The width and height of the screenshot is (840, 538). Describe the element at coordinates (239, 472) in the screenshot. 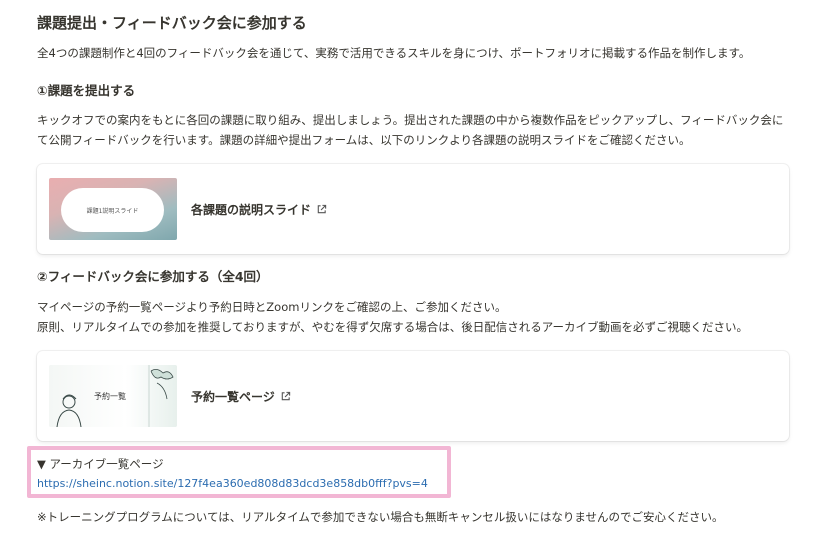

I see `highlight-box` at that location.